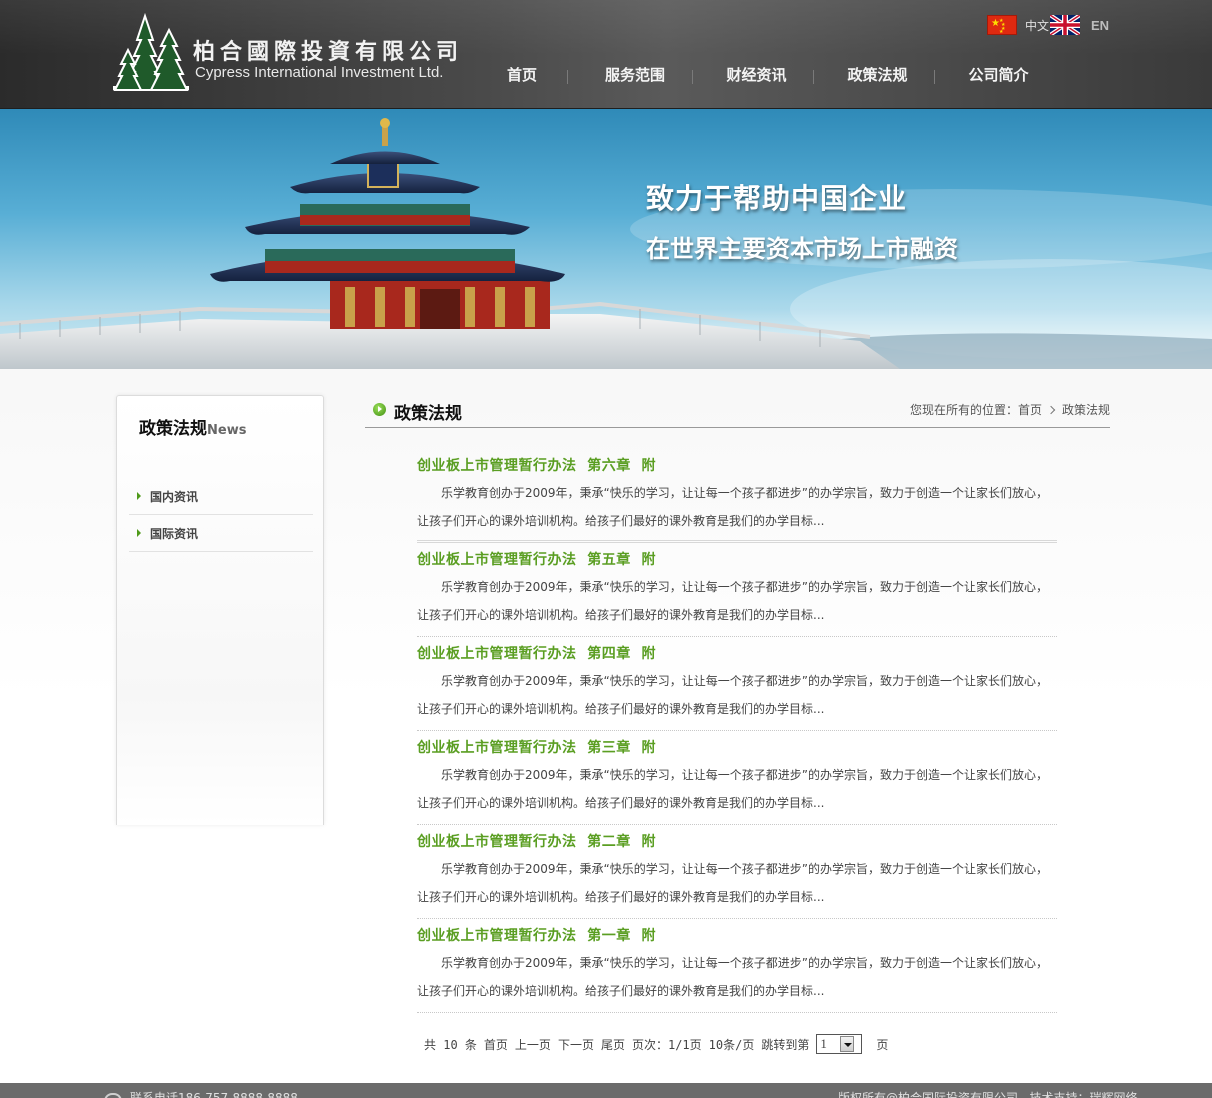 Image resolution: width=1212 pixels, height=1098 pixels. Describe the element at coordinates (536, 653) in the screenshot. I see `article-title-link: 创业板上市管理暂行办法 第四章 附` at that location.